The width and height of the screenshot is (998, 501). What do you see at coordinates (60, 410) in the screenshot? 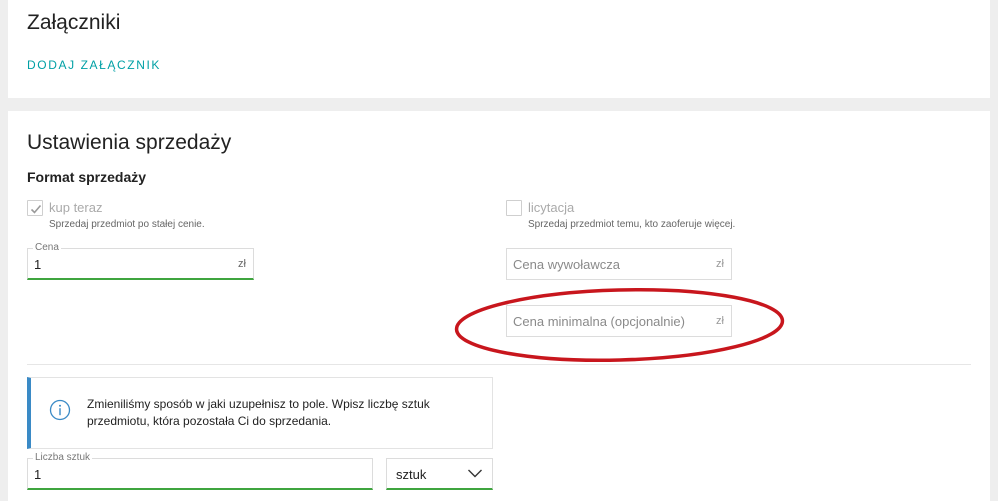
I see `info-icon` at bounding box center [60, 410].